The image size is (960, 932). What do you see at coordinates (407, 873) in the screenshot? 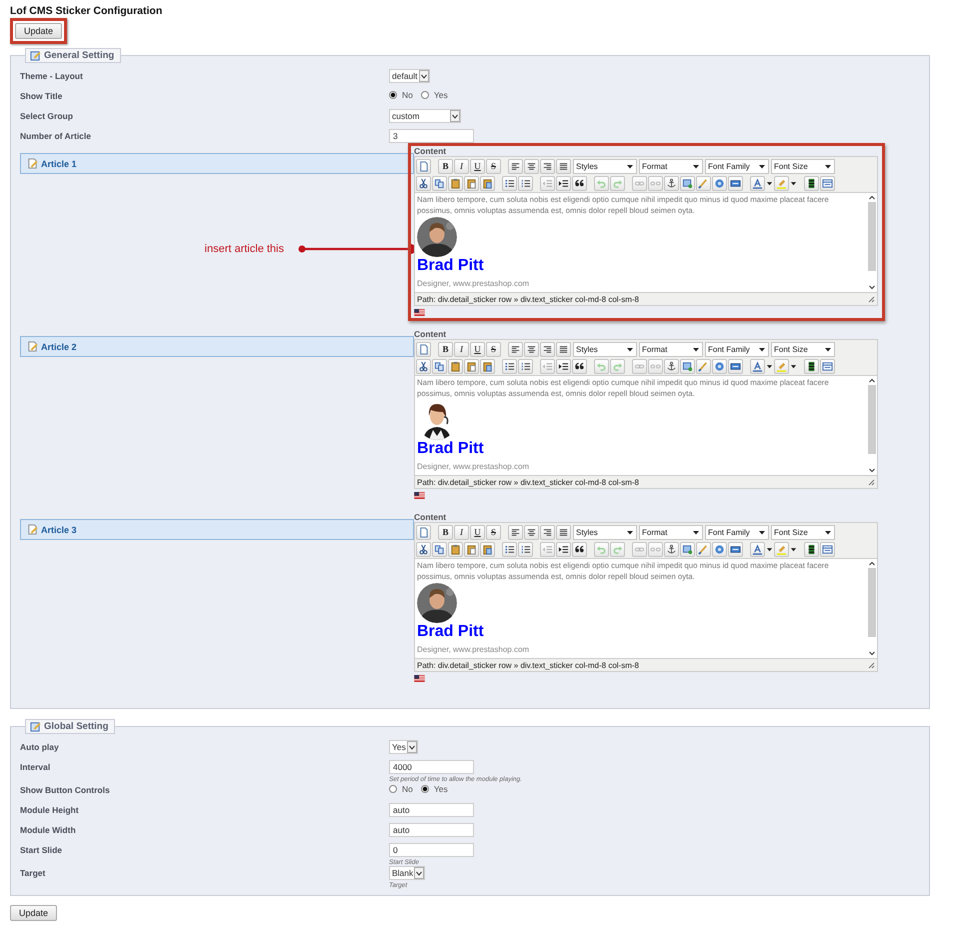
I see `select-field: Blank` at bounding box center [407, 873].